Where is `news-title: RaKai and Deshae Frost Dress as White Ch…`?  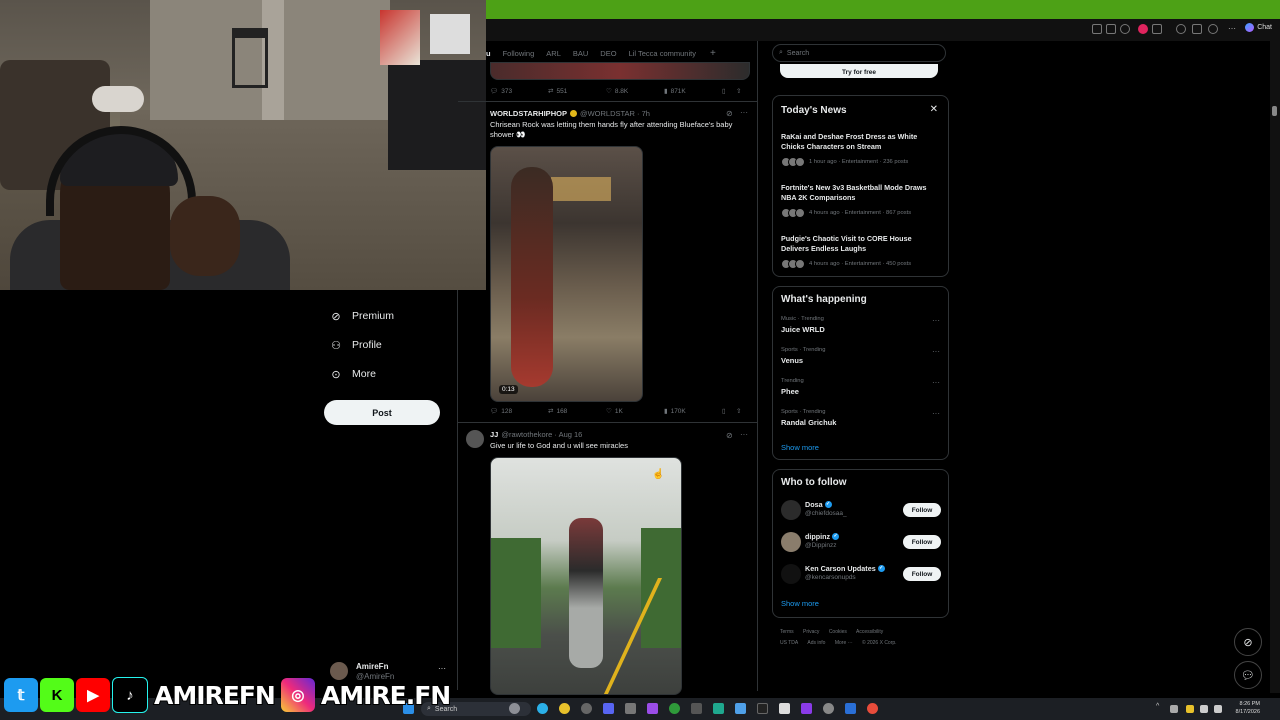 news-title: RaKai and Deshae Frost Dress as White Ch… is located at coordinates (861, 141).